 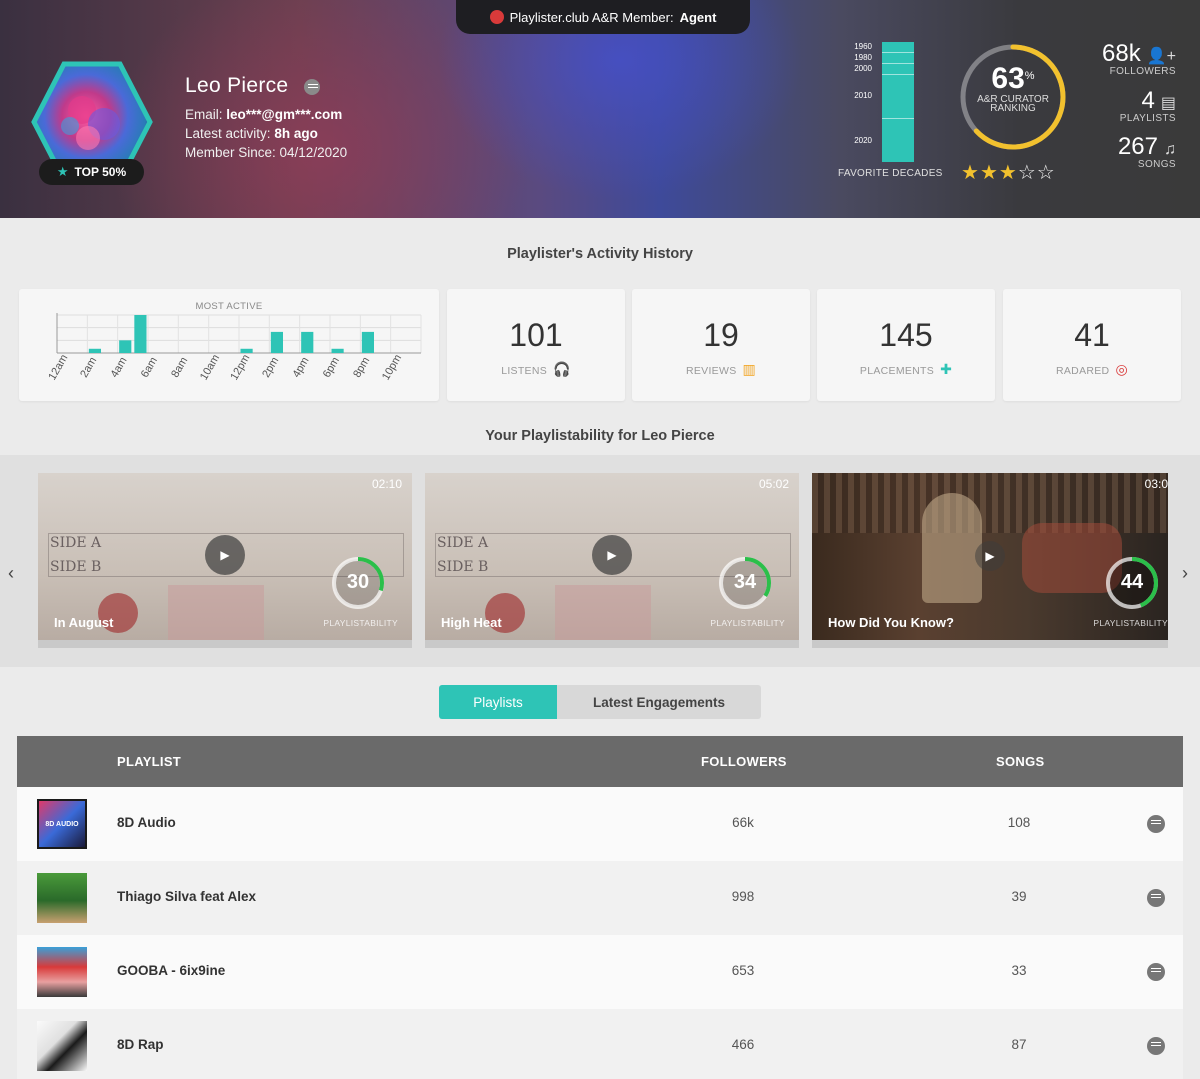 What do you see at coordinates (179, 367) in the screenshot?
I see `hour-tick-label: 8am` at bounding box center [179, 367].